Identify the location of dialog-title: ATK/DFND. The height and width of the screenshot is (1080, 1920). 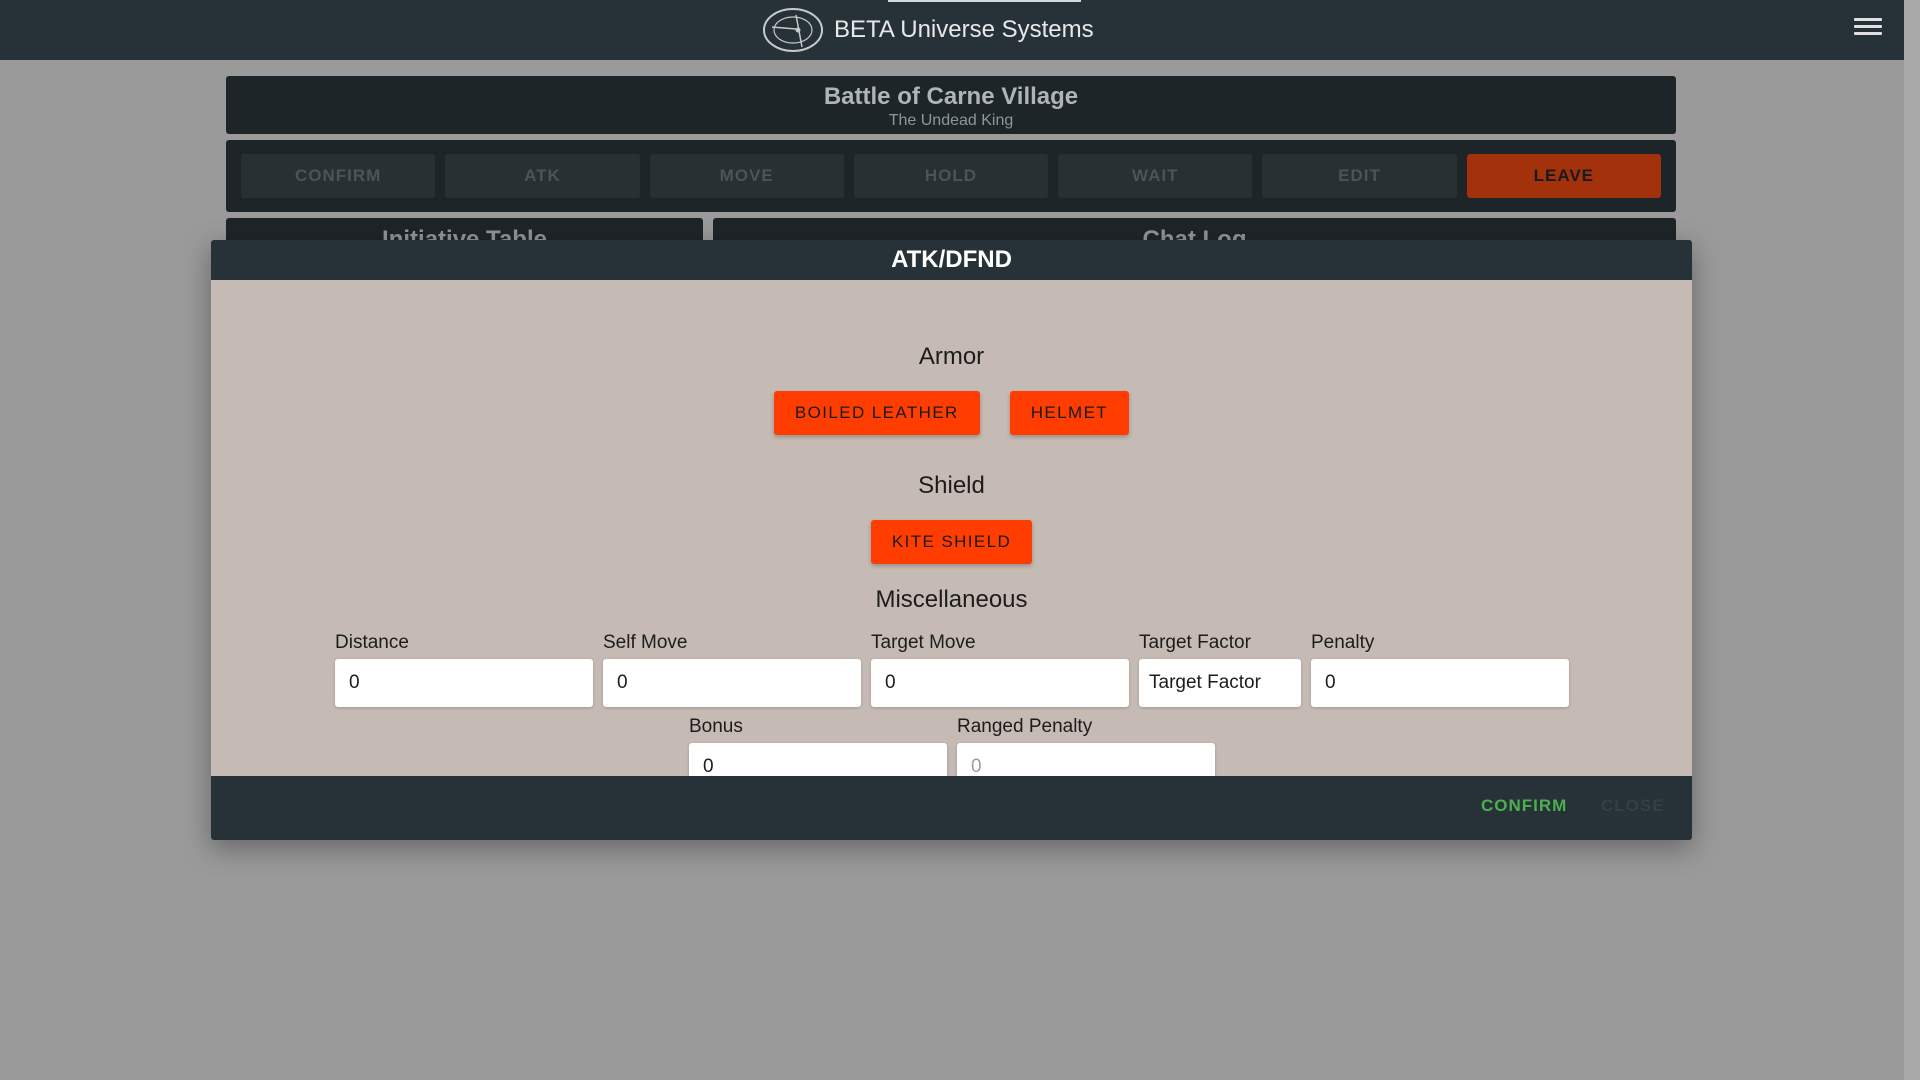
(951, 260).